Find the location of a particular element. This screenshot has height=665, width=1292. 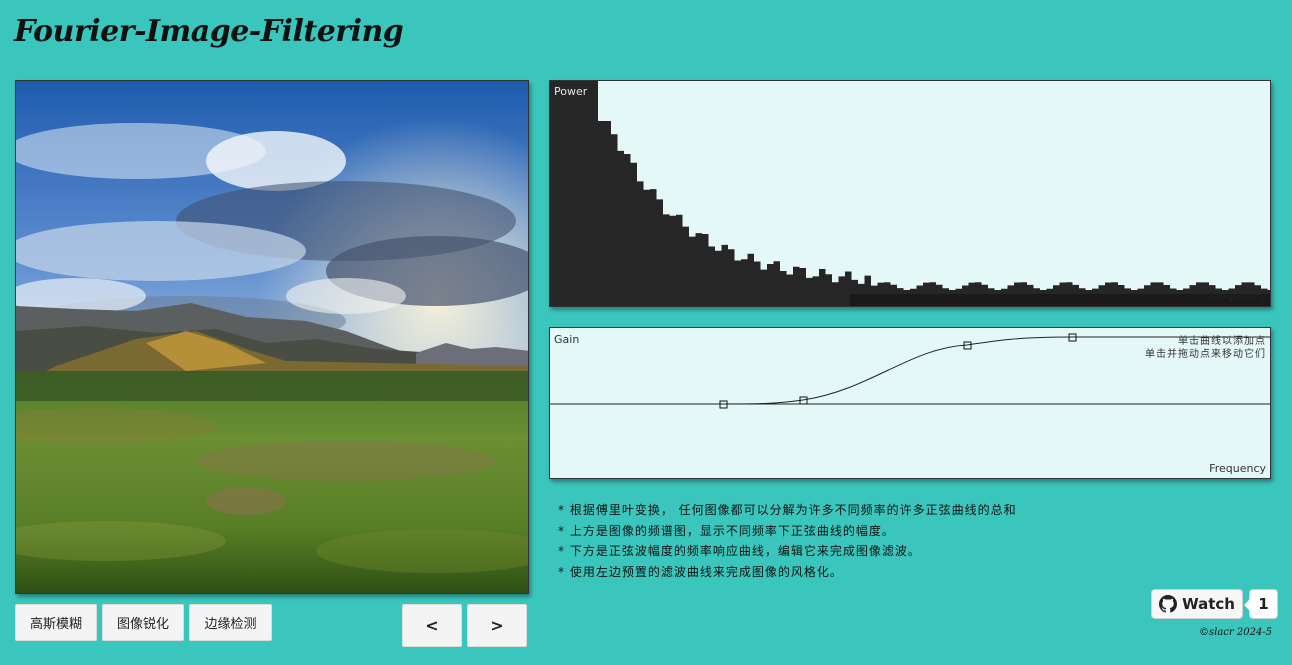

note-line: * 上方是图像的频谱图，显示不同频率下正弦曲线的幅度。 is located at coordinates (726, 530).